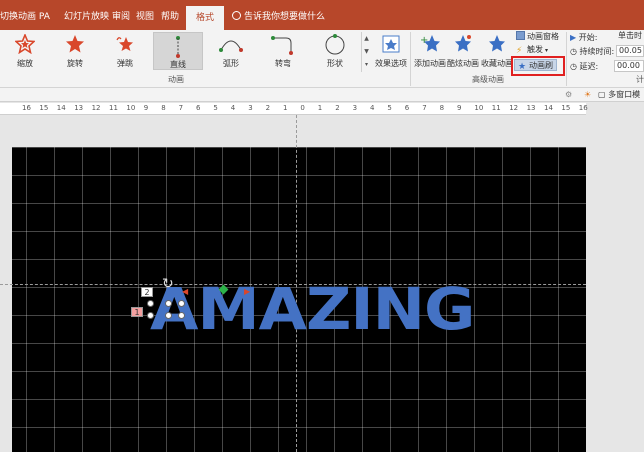 Image resolution: width=644 pixels, height=452 pixels. What do you see at coordinates (170, 15) in the screenshot?
I see `tab-help: 帮助` at bounding box center [170, 15].